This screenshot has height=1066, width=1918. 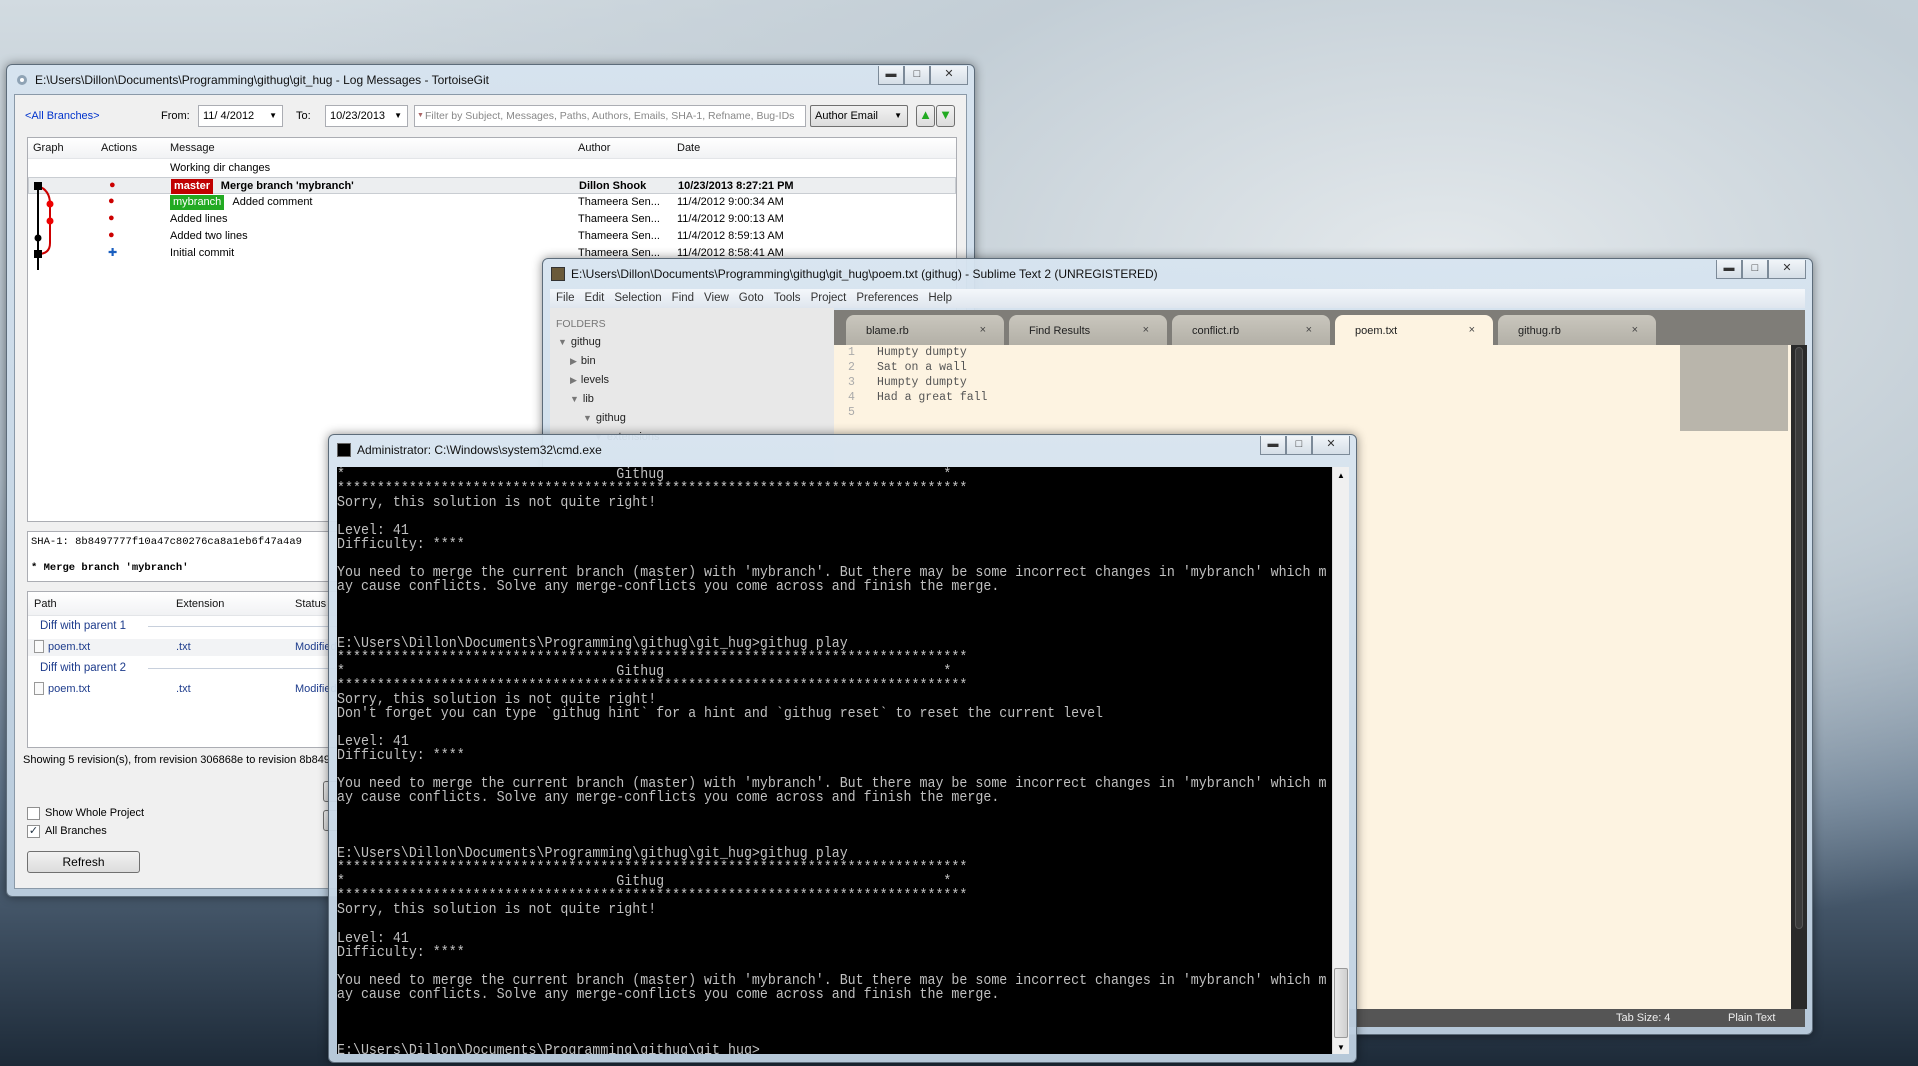 I want to click on menu-help: Help, so click(x=940, y=298).